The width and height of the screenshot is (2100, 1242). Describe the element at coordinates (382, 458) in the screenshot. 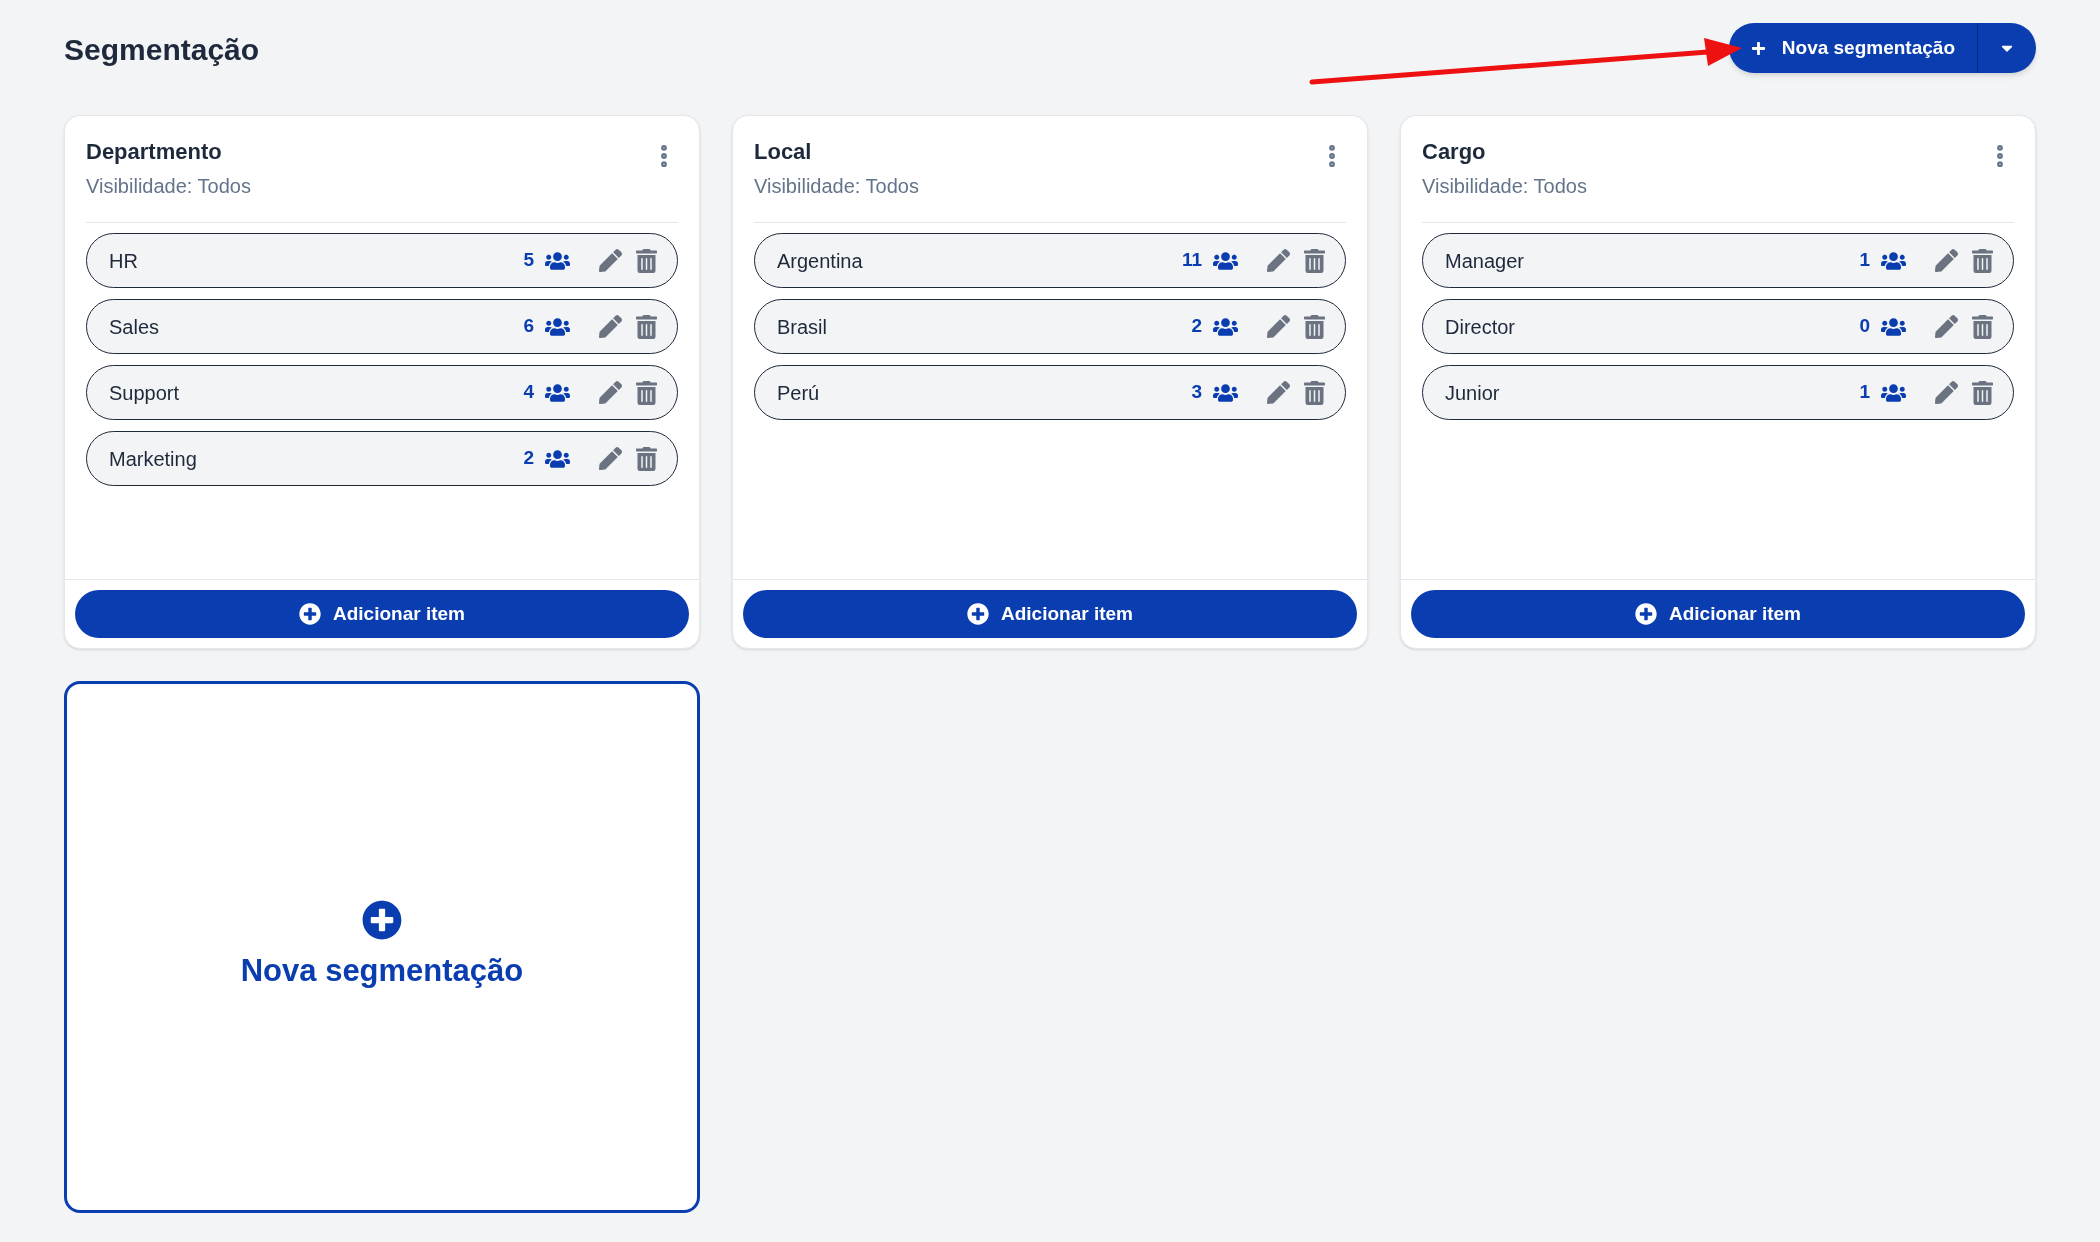

I see `segment-item: Marketing 2` at that location.